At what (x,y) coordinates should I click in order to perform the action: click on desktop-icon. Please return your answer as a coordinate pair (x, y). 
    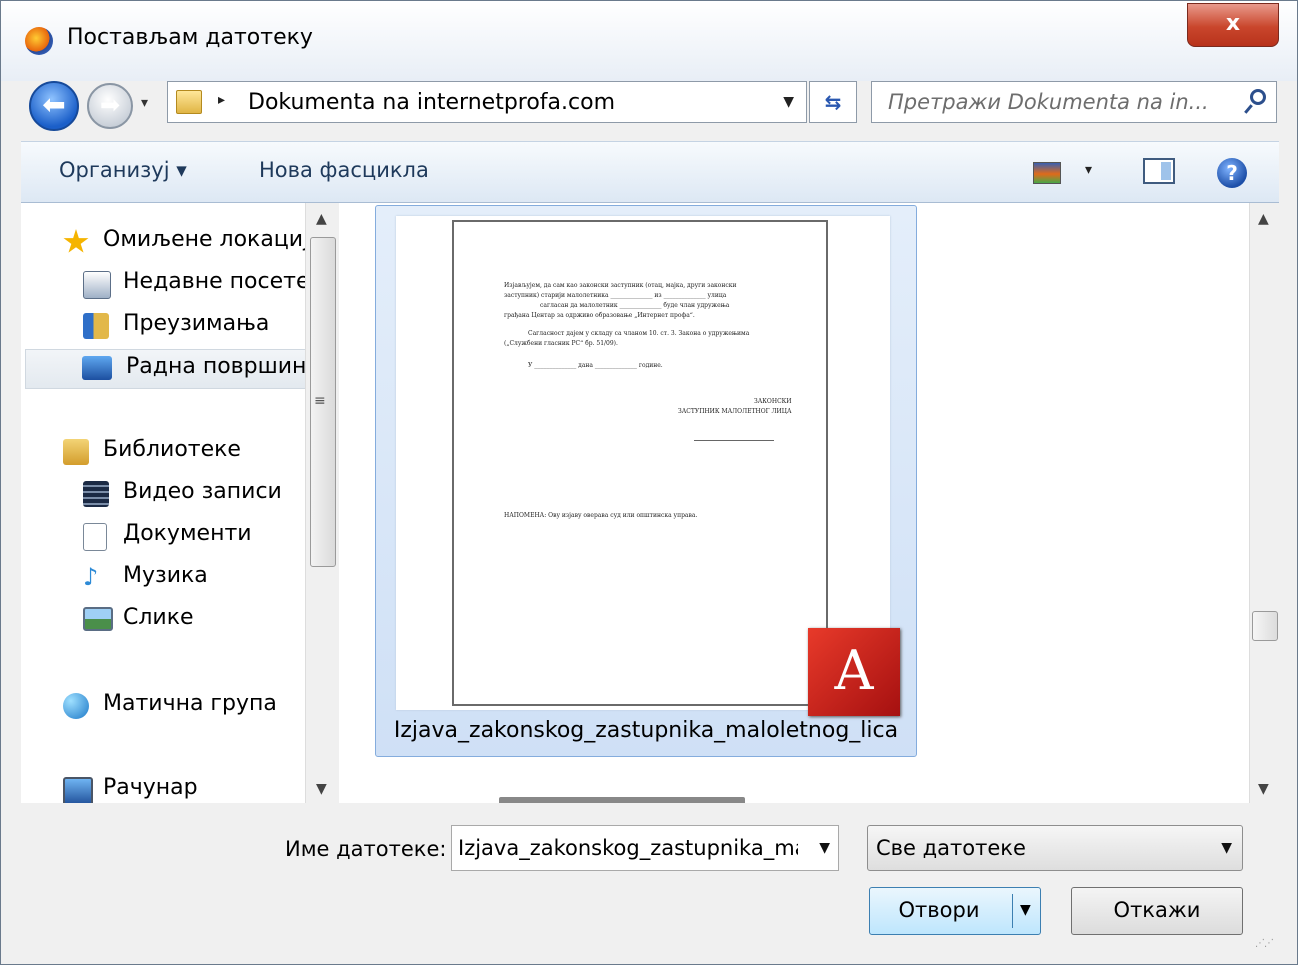
    Looking at the image, I should click on (97, 368).